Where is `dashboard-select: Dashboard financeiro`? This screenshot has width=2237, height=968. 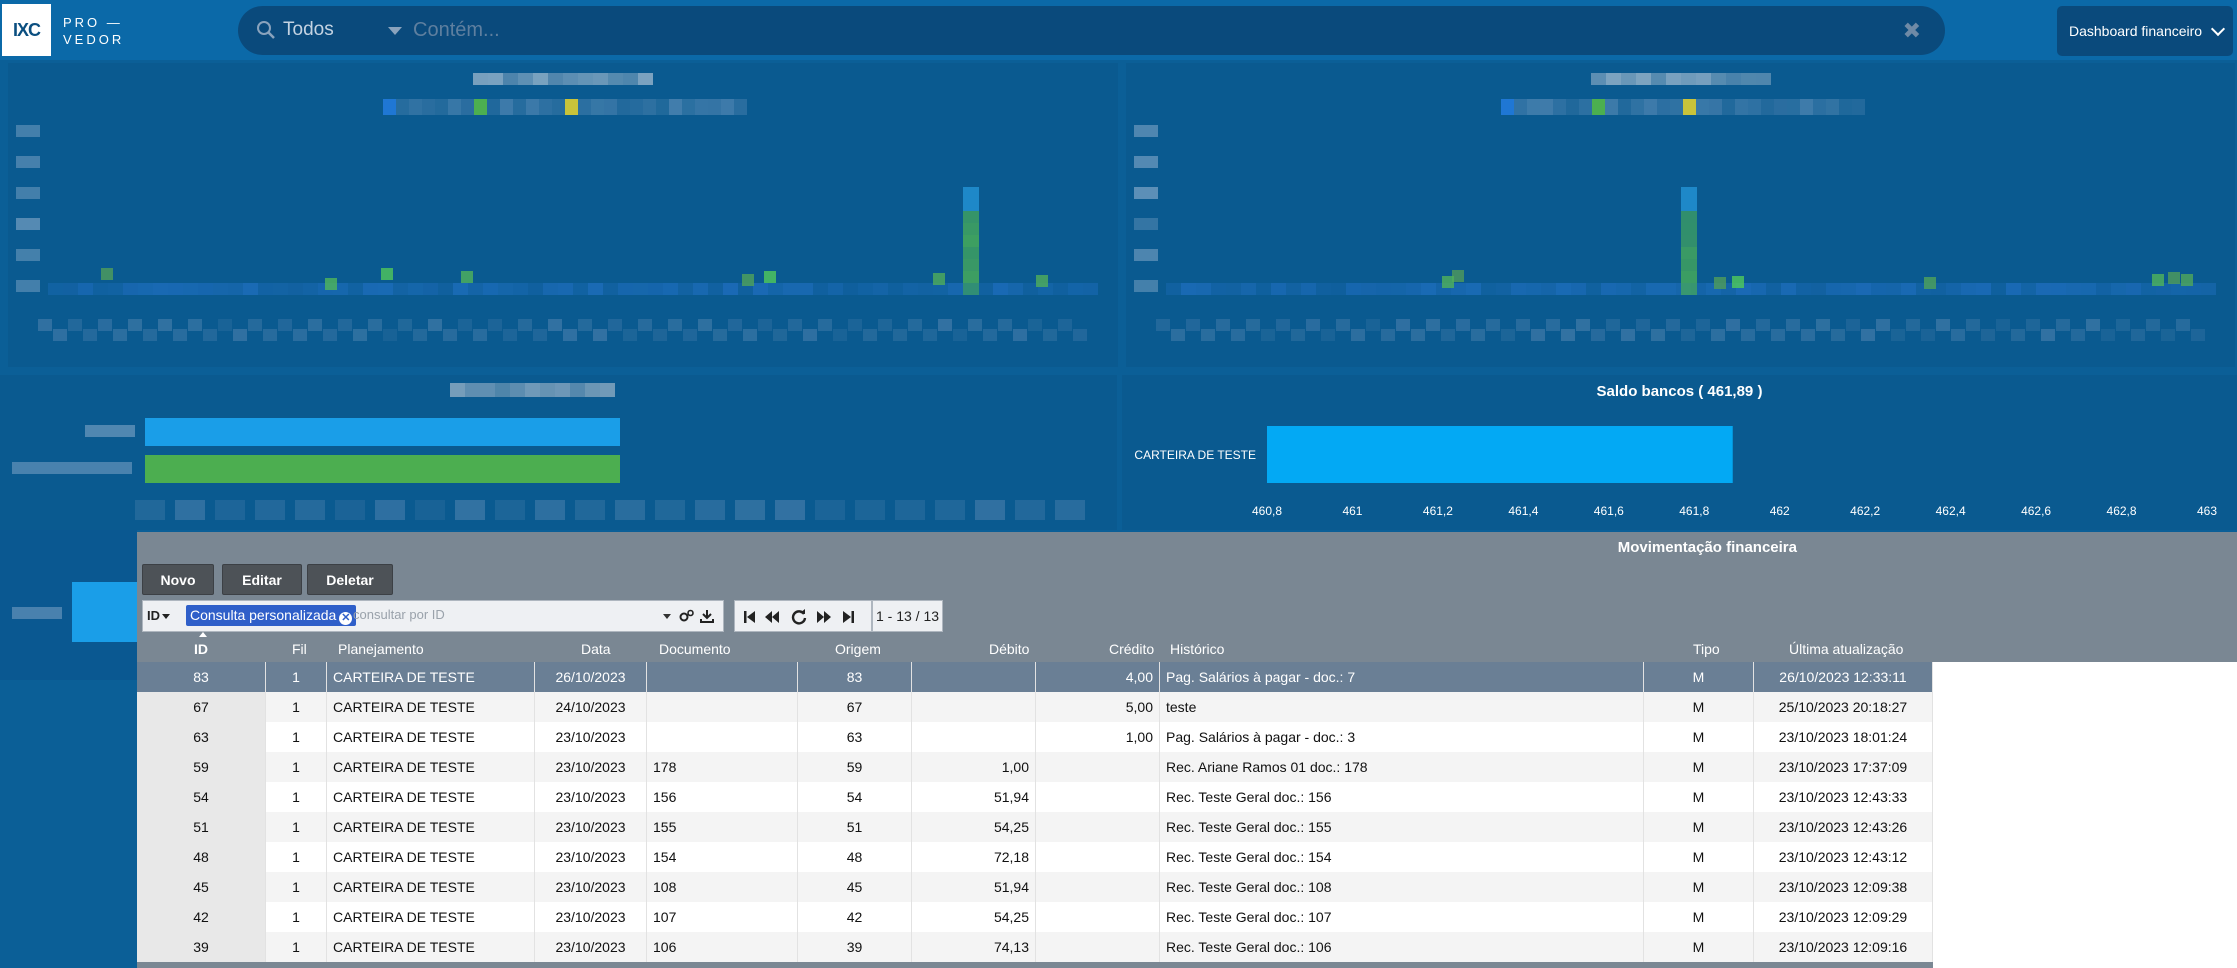 dashboard-select: Dashboard financeiro is located at coordinates (2145, 31).